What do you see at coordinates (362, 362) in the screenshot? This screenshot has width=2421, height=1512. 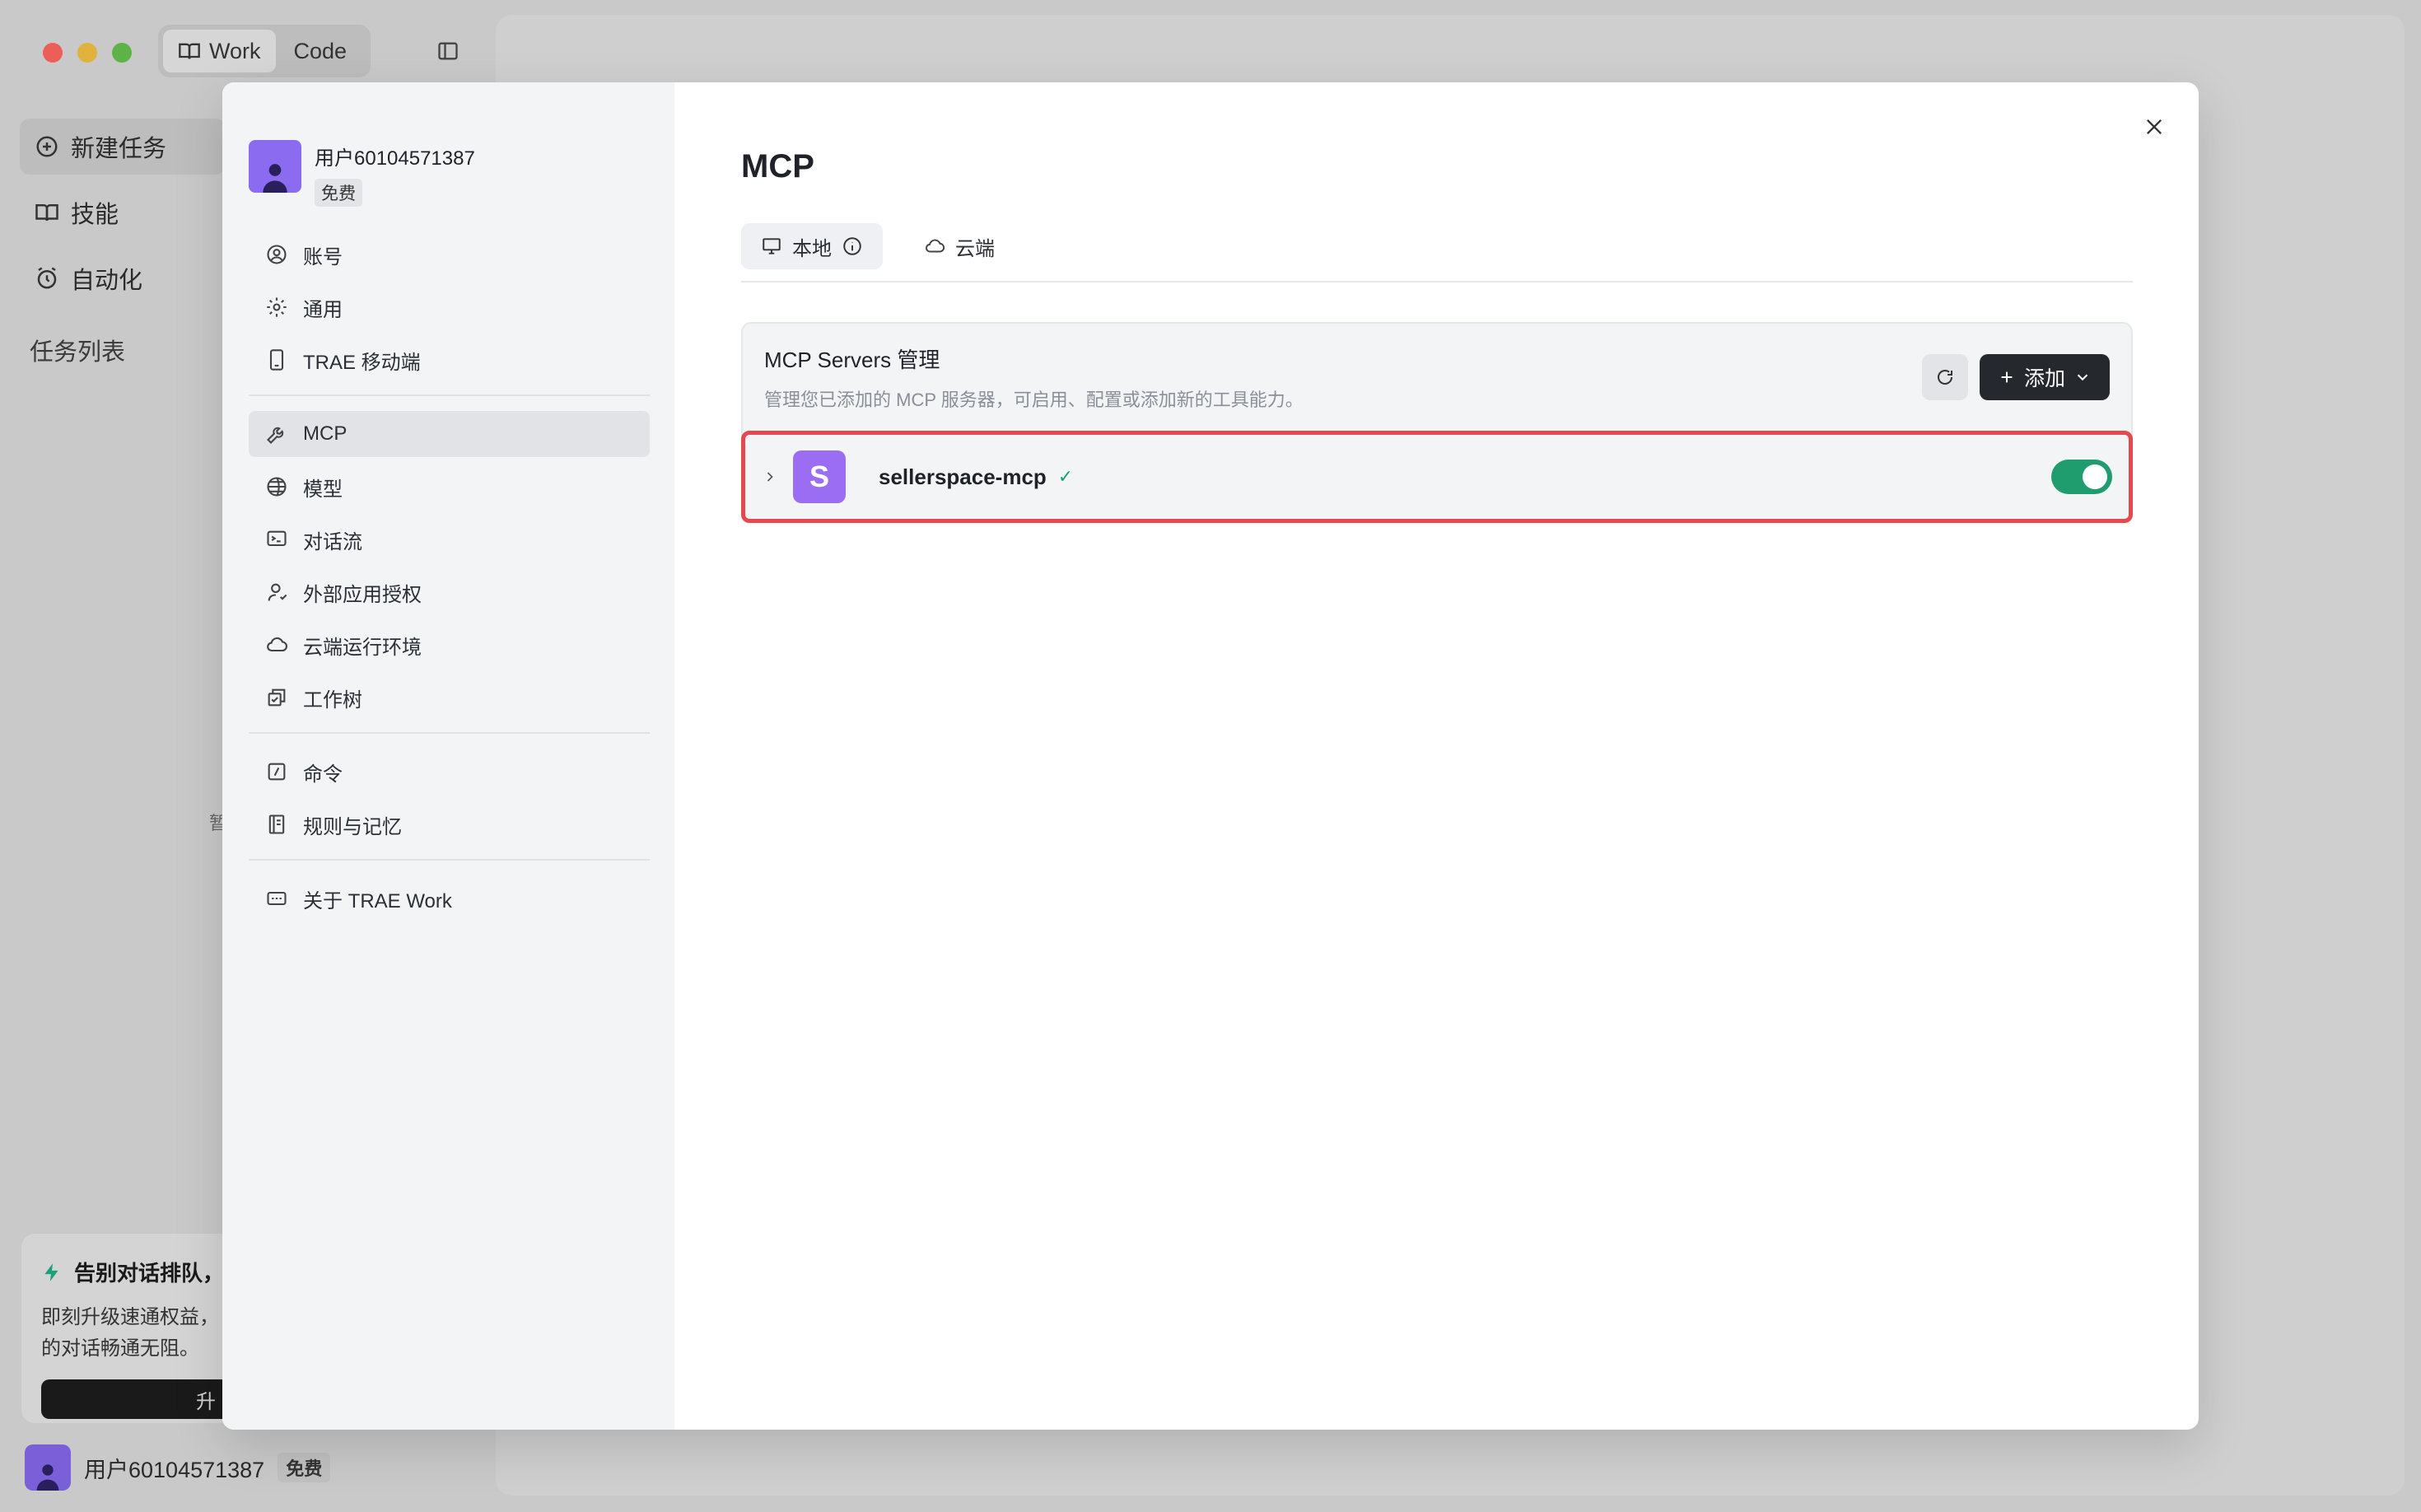 I see `settings-nav-label: TRAE 移动端` at bounding box center [362, 362].